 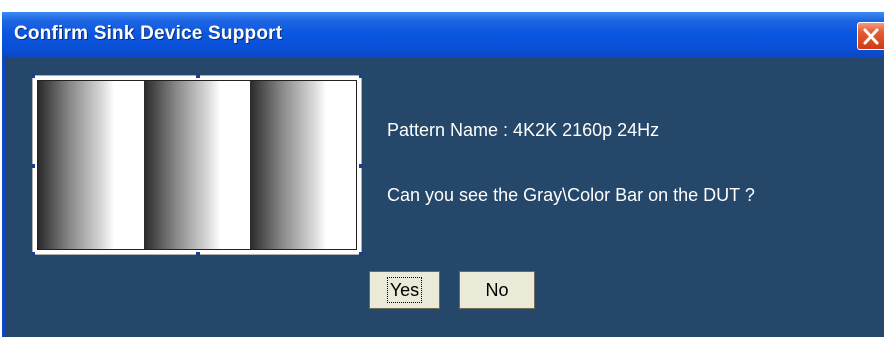 I want to click on title-bar: Confirm Sink Device Support, so click(x=443, y=35).